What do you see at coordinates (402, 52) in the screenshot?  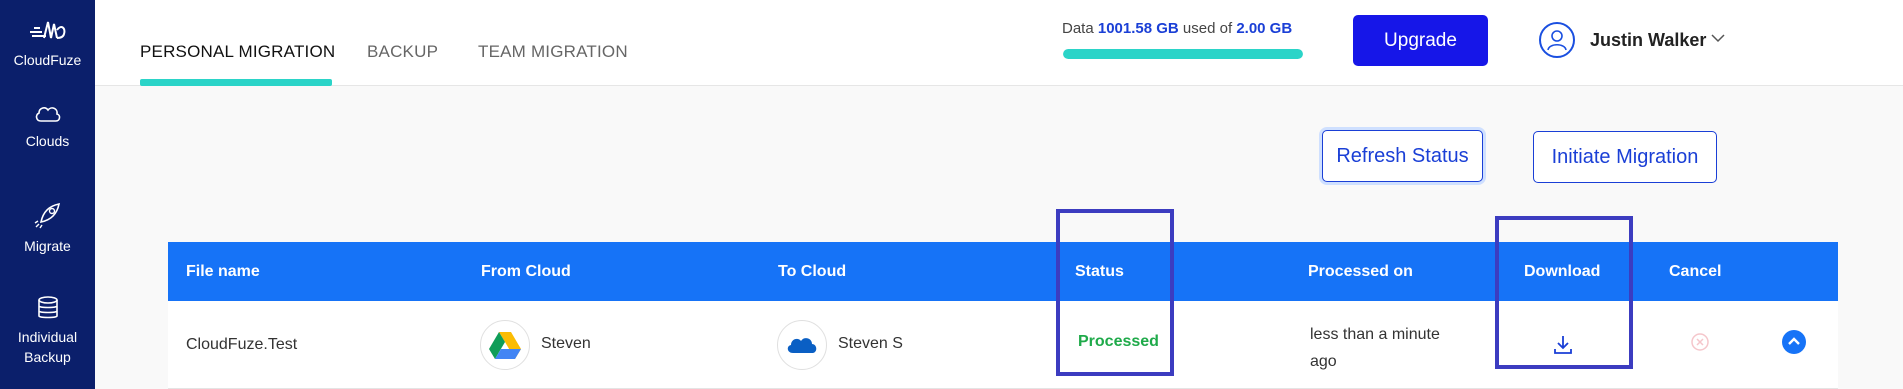 I see `tab-backup: BACKUP` at bounding box center [402, 52].